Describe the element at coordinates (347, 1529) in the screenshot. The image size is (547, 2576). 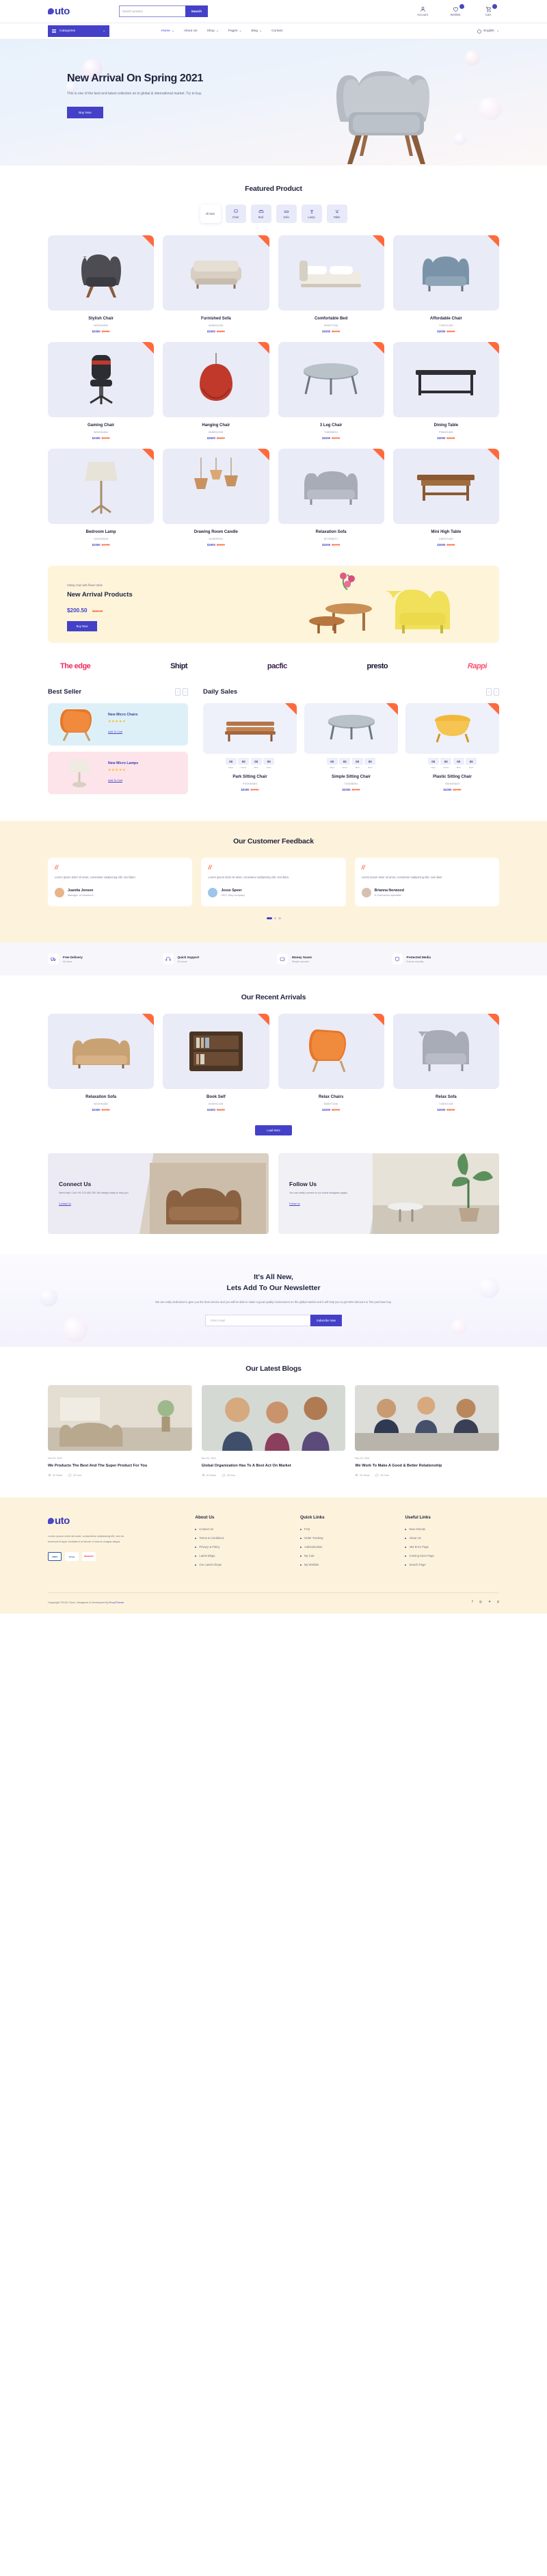
I see `footer-link: FAQ` at that location.